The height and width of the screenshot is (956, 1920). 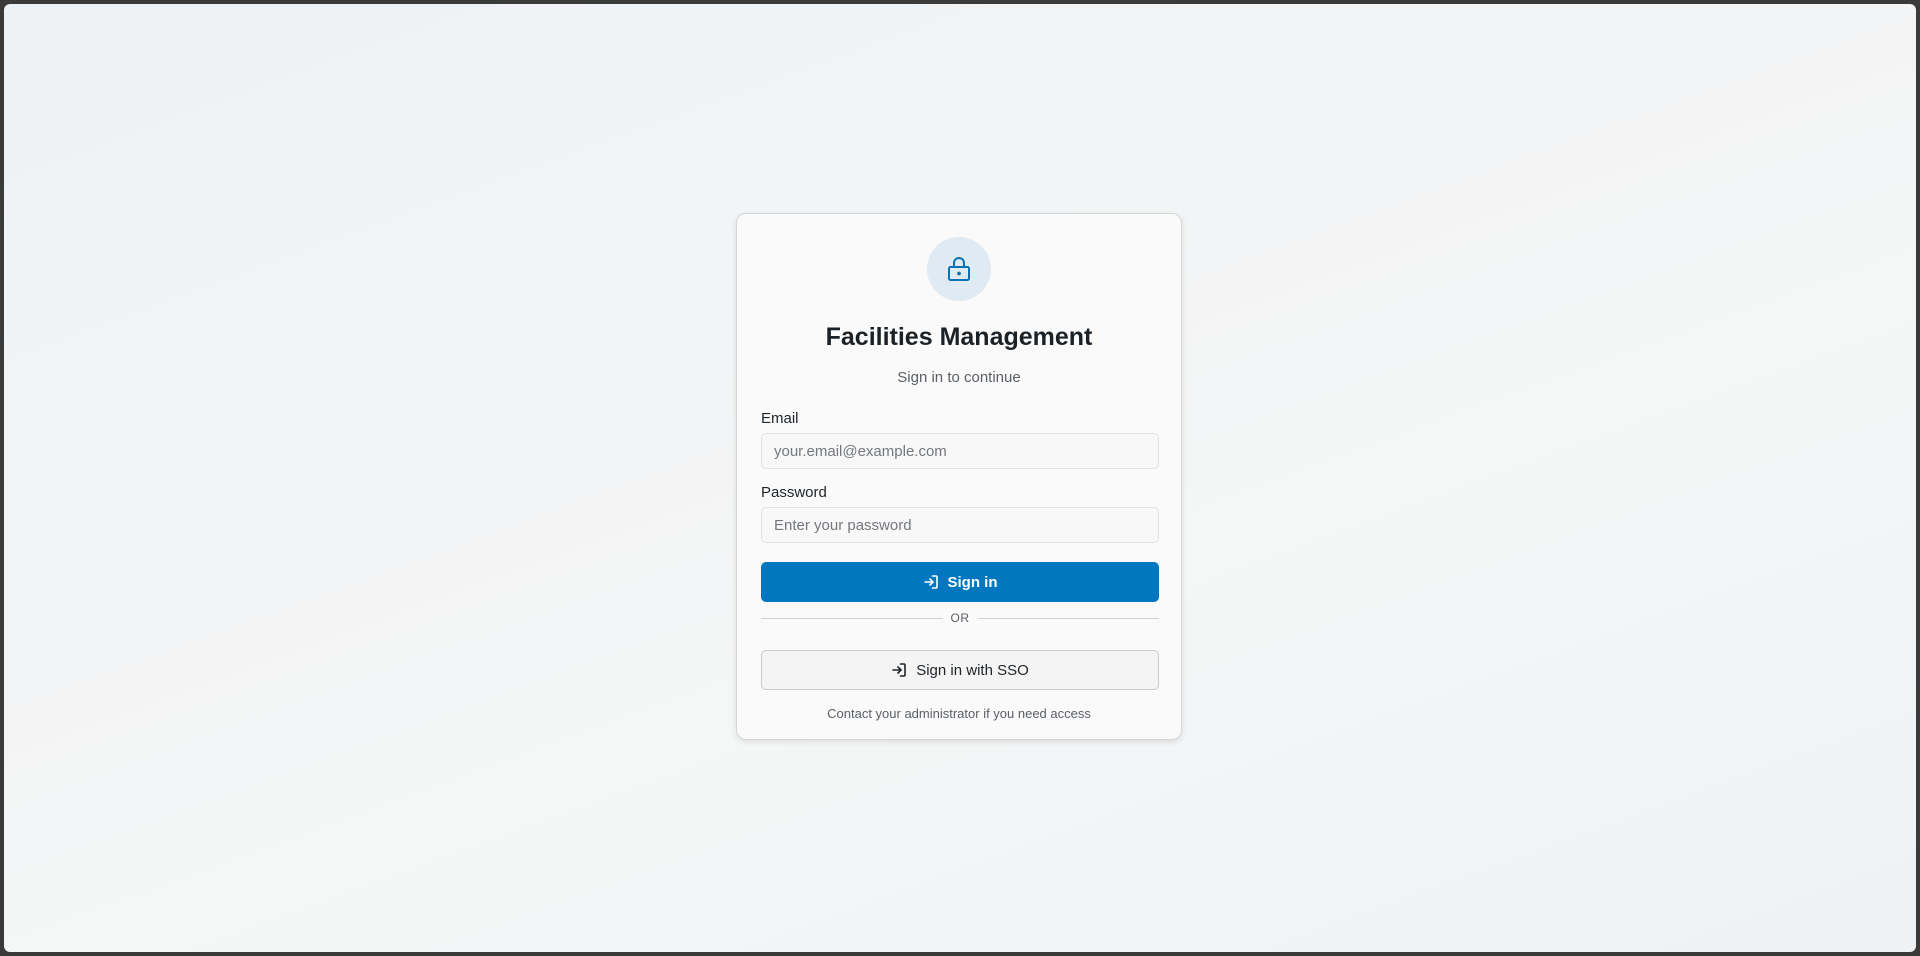 I want to click on sign-in-label: Sign in, so click(x=972, y=582).